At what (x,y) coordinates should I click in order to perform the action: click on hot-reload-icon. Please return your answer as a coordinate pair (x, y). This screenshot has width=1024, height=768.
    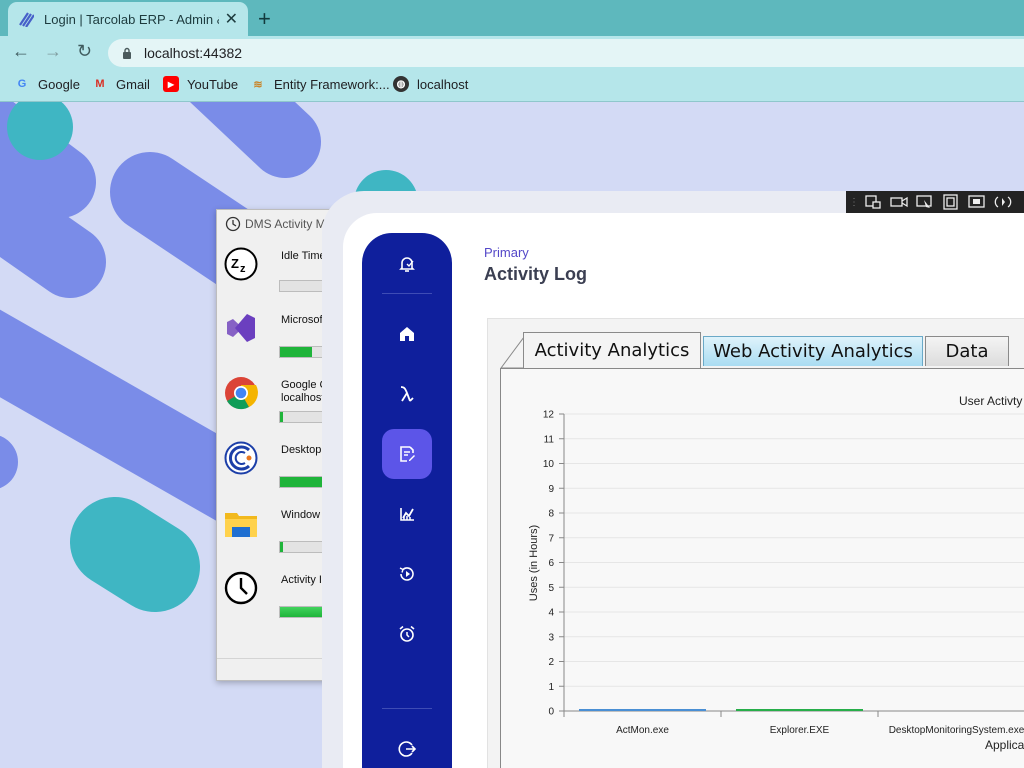
    Looking at the image, I should click on (1003, 202).